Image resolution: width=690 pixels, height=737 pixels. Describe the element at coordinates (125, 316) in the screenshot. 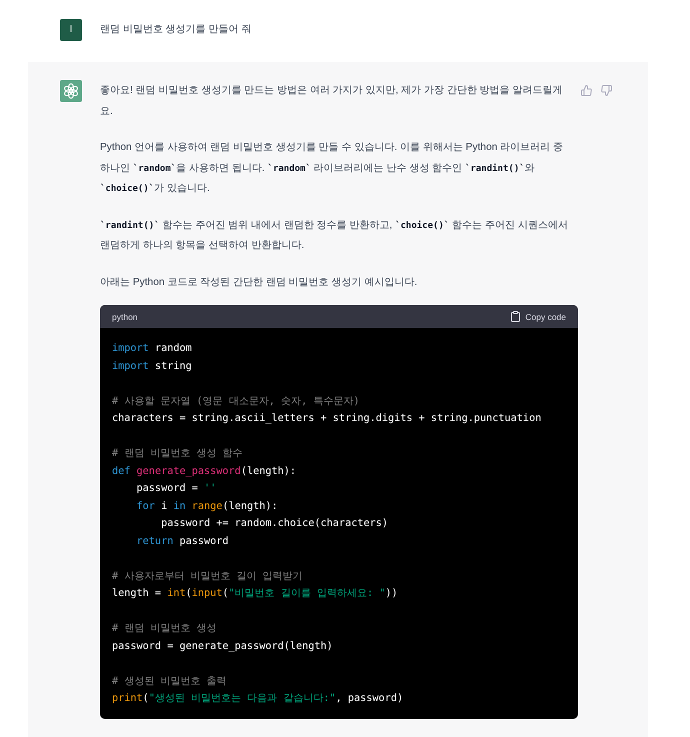

I see `language-label: python` at that location.